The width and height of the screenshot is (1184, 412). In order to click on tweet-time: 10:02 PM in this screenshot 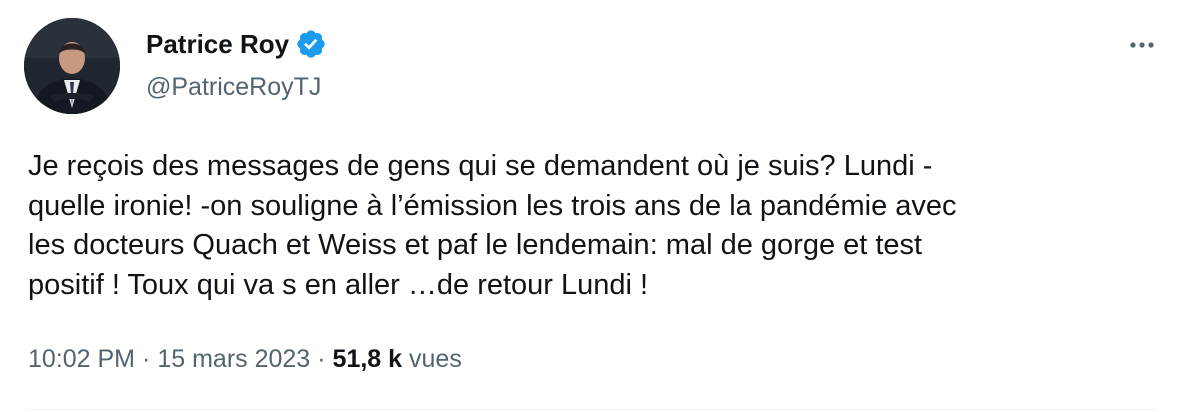, I will do `click(81, 359)`.